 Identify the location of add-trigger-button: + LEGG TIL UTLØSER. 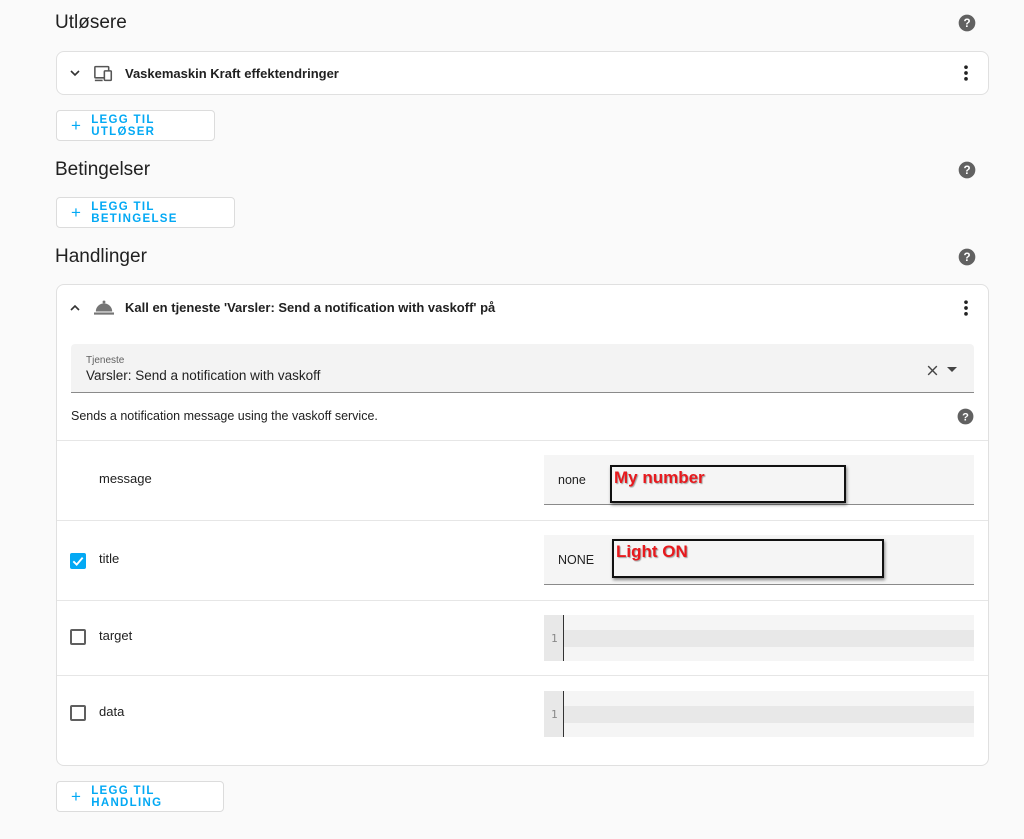
(135, 125).